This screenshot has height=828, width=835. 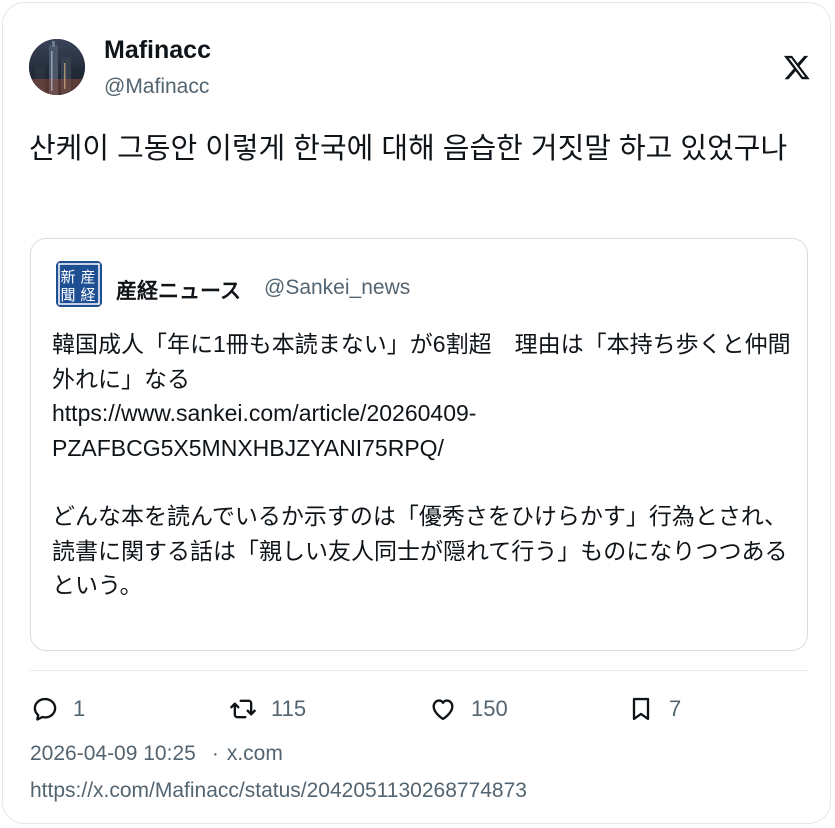 I want to click on sankei-avatar: 新 産 聞 経, so click(x=79, y=284).